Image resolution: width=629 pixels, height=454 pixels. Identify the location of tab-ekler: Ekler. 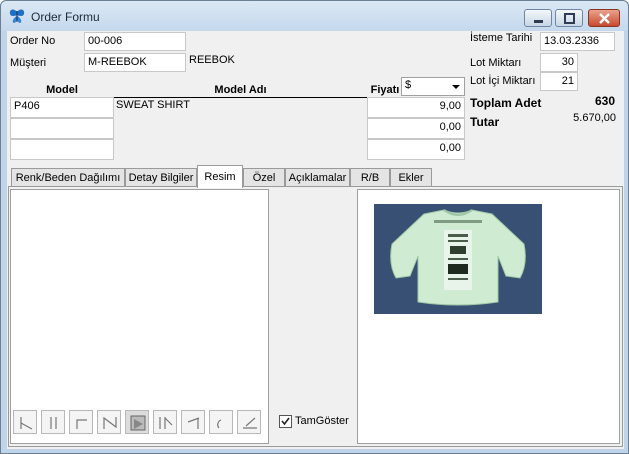
(411, 177).